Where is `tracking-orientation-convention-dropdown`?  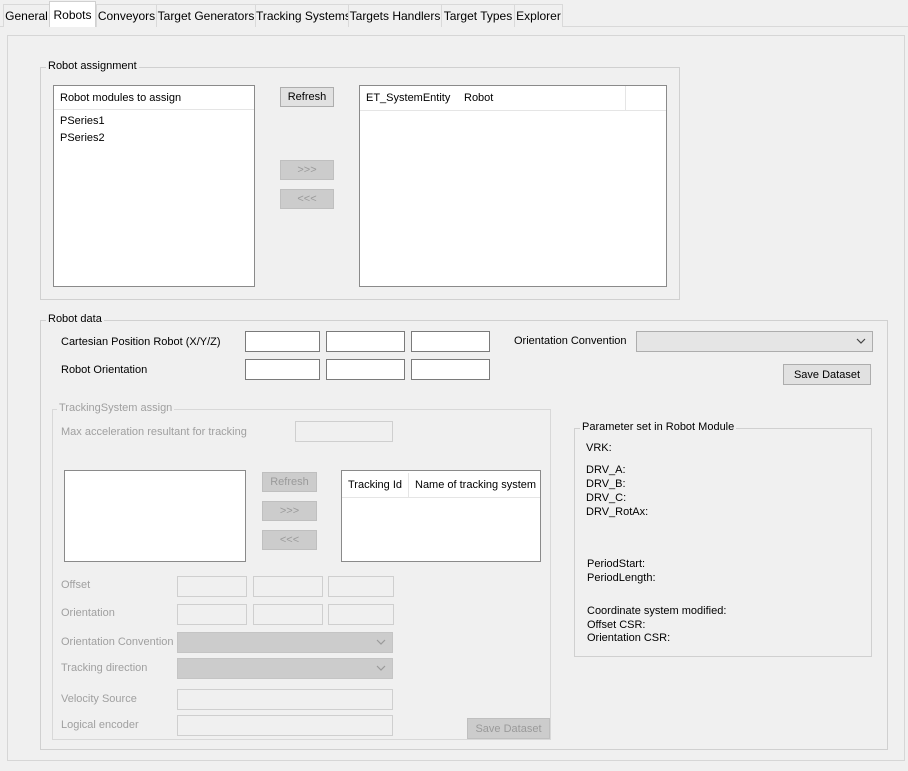 tracking-orientation-convention-dropdown is located at coordinates (285, 642).